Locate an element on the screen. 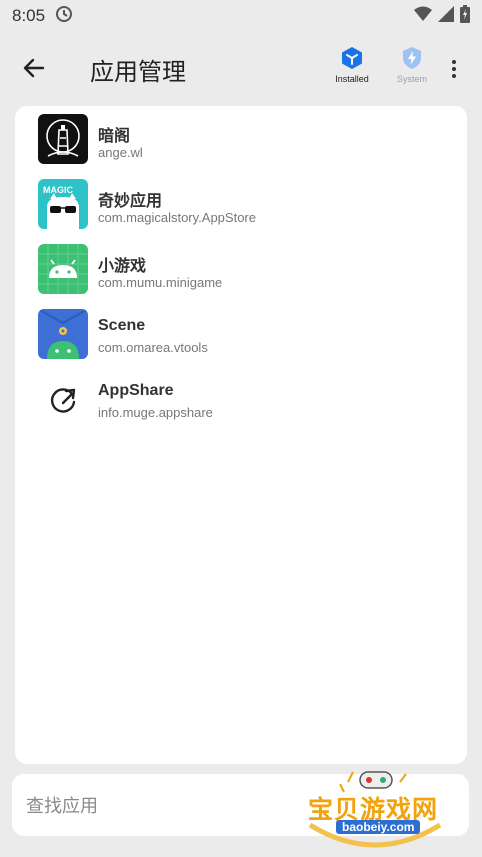 The height and width of the screenshot is (857, 482). list-item-app: MAGIC 奇妙应用 com.magicalstory.AppStore is located at coordinates (241, 204).